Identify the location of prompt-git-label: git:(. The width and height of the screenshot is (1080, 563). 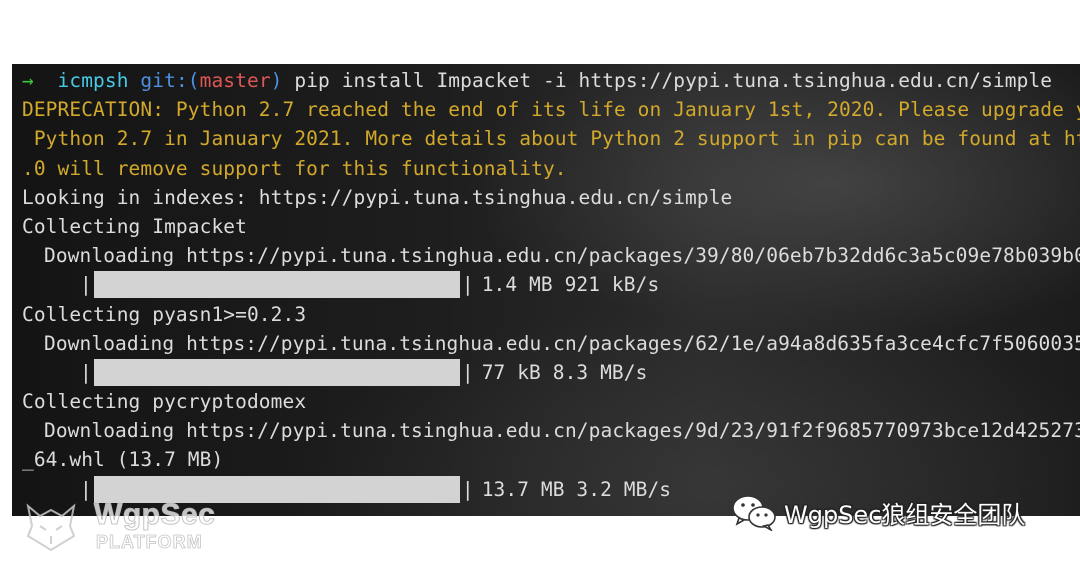
(170, 80).